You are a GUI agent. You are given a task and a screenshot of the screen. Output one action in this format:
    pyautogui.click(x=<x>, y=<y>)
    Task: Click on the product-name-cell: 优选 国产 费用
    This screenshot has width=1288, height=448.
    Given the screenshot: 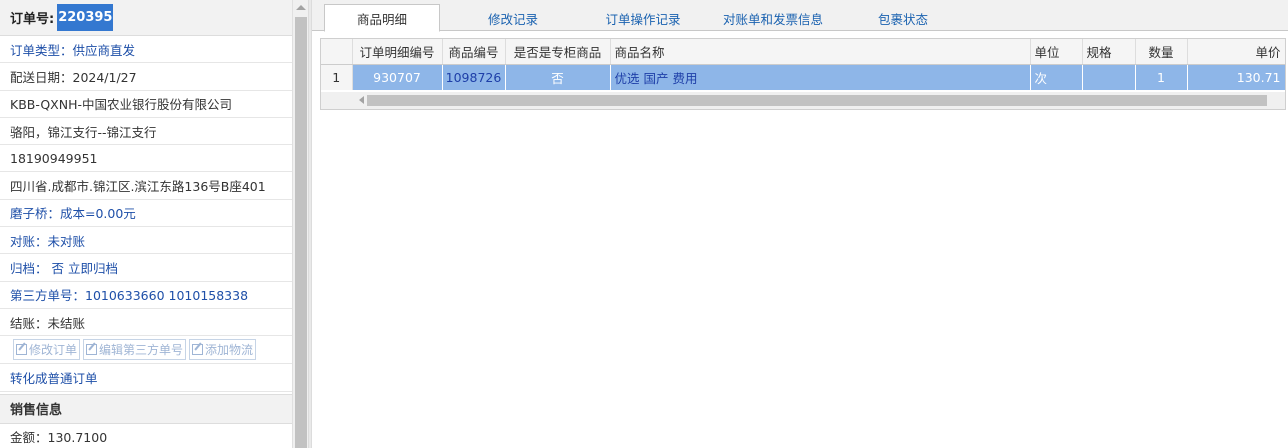 What is the action you would take?
    pyautogui.click(x=820, y=77)
    